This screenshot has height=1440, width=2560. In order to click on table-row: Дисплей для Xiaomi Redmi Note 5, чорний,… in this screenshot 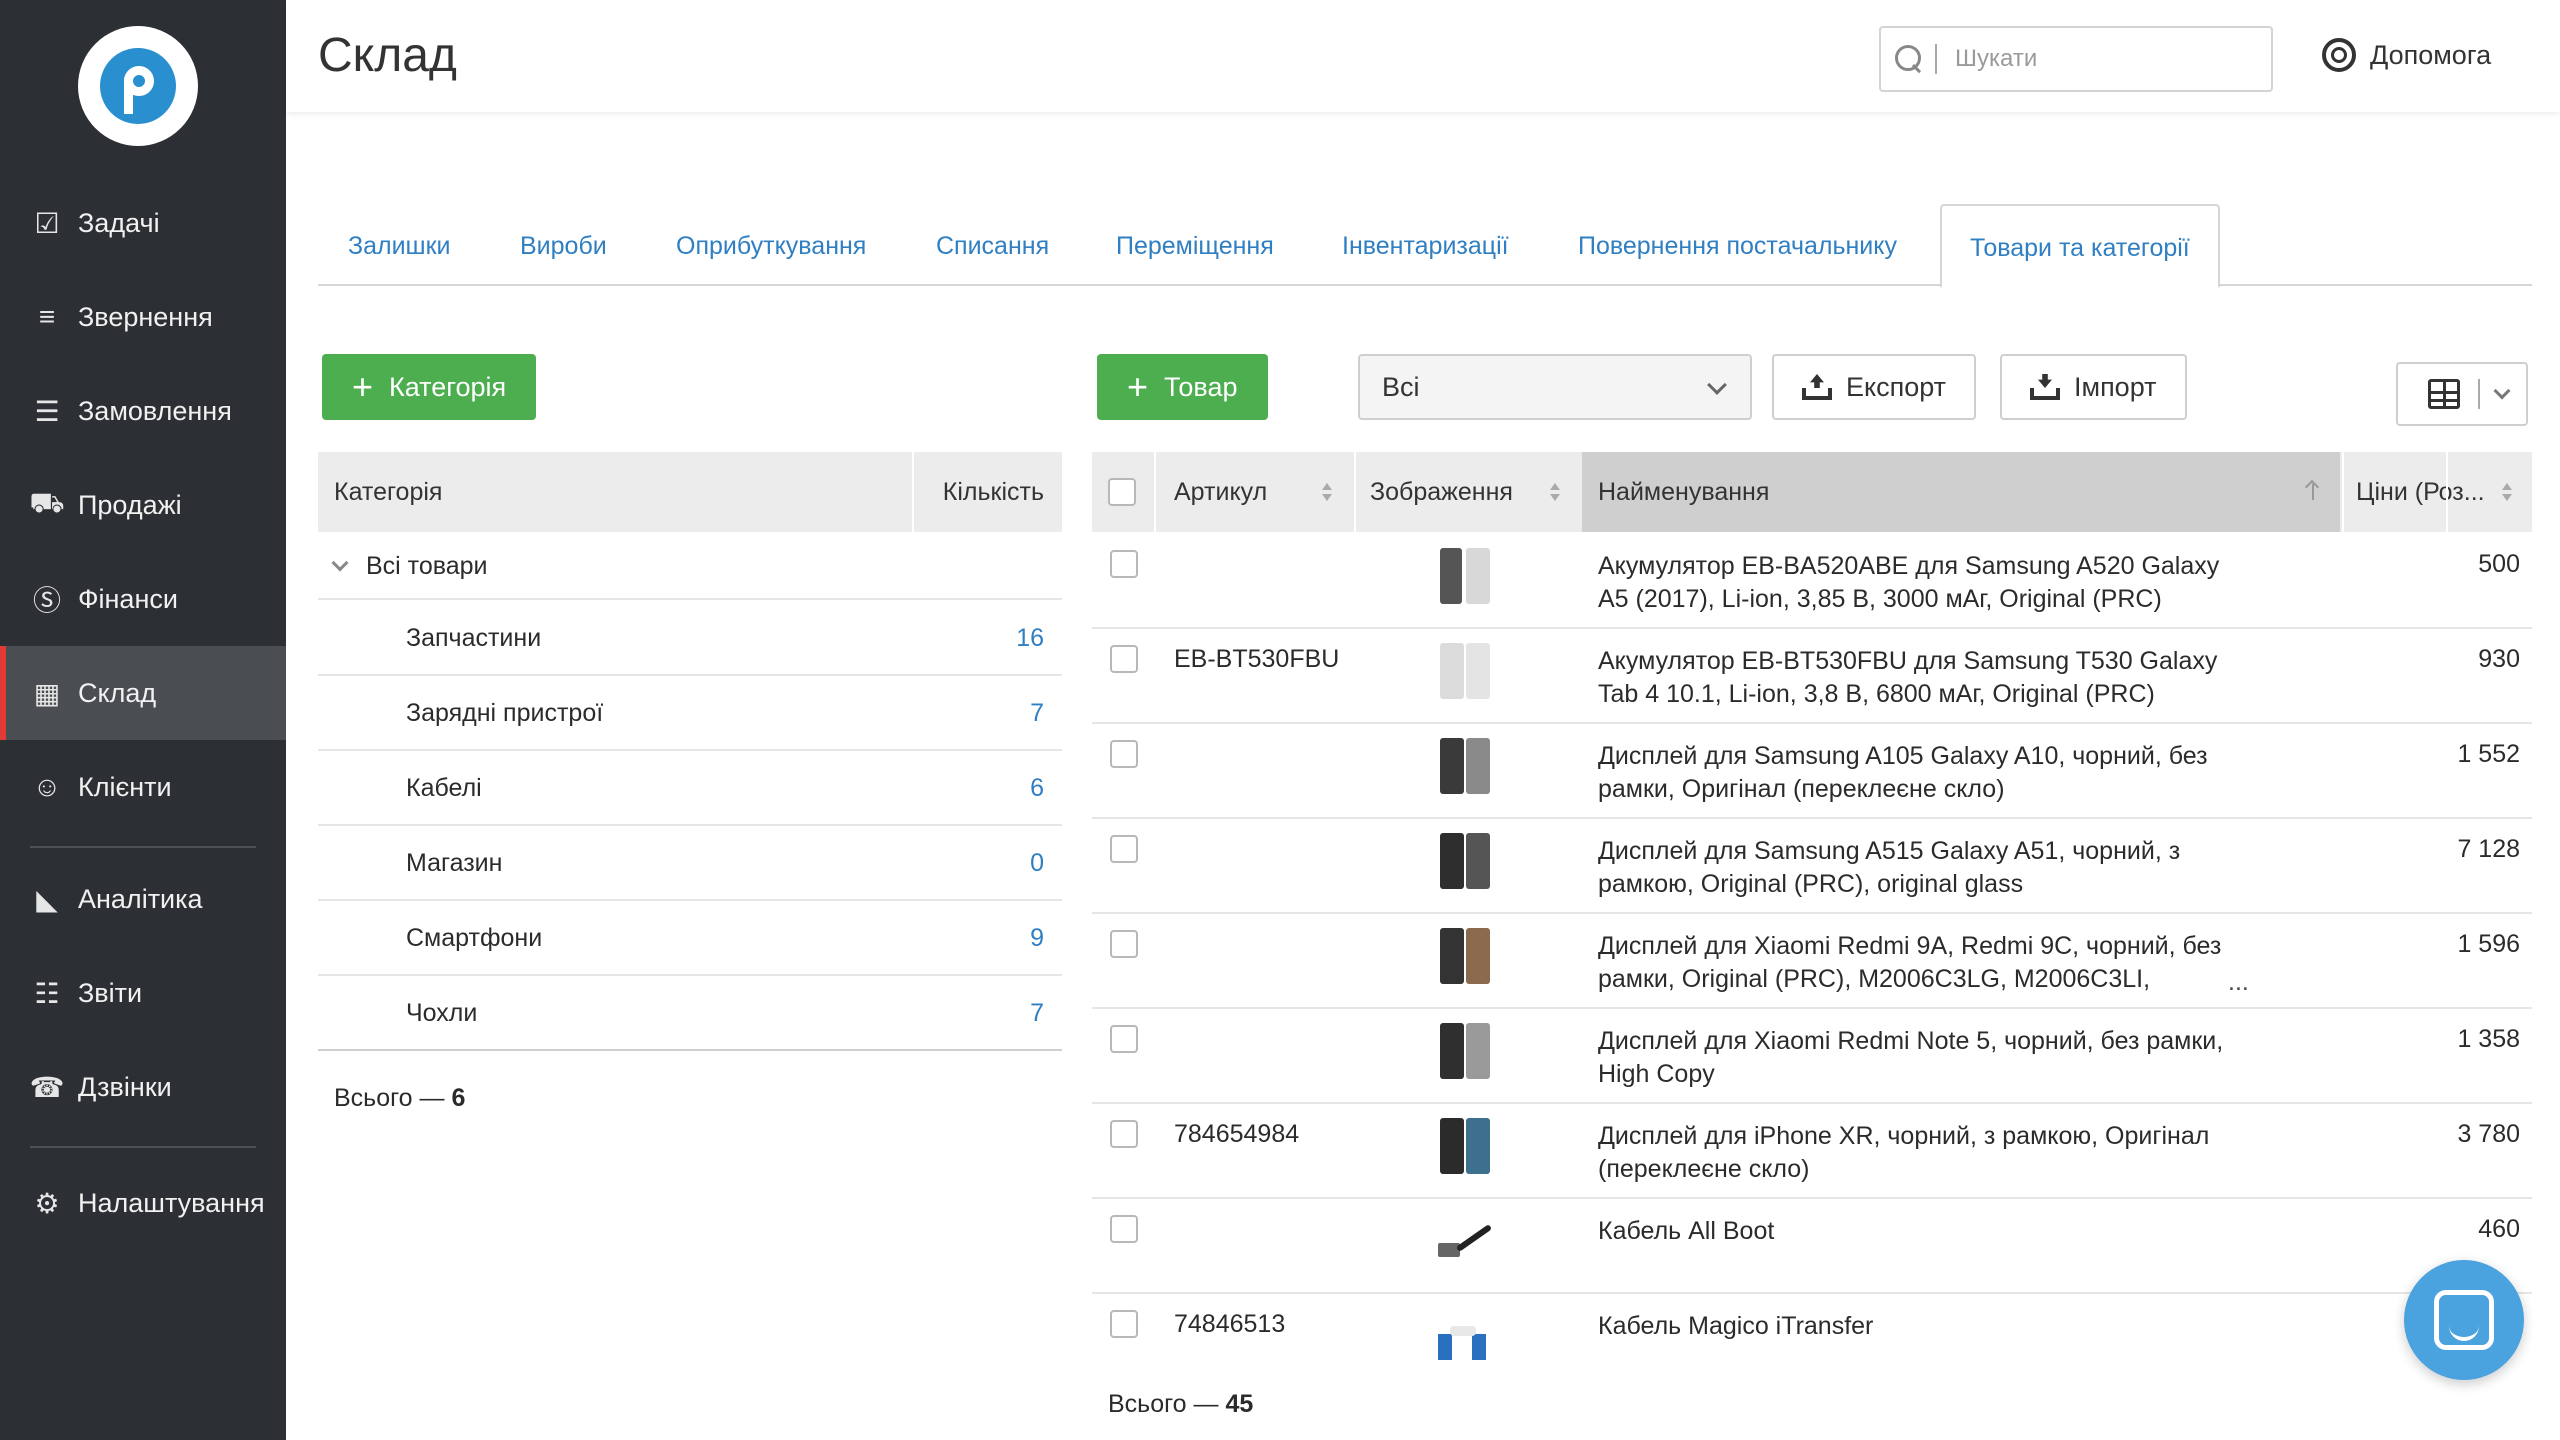, I will do `click(1812, 1056)`.